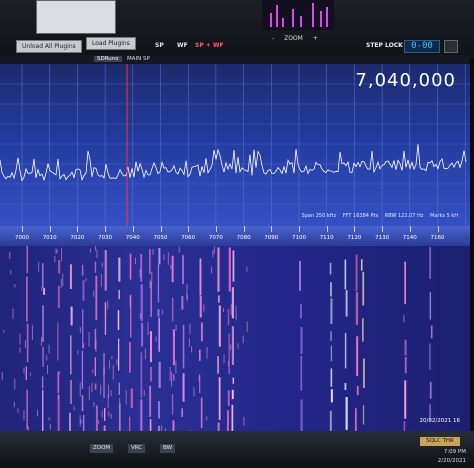  Describe the element at coordinates (422, 46) in the screenshot. I see `step-value-display: 0-00` at that location.